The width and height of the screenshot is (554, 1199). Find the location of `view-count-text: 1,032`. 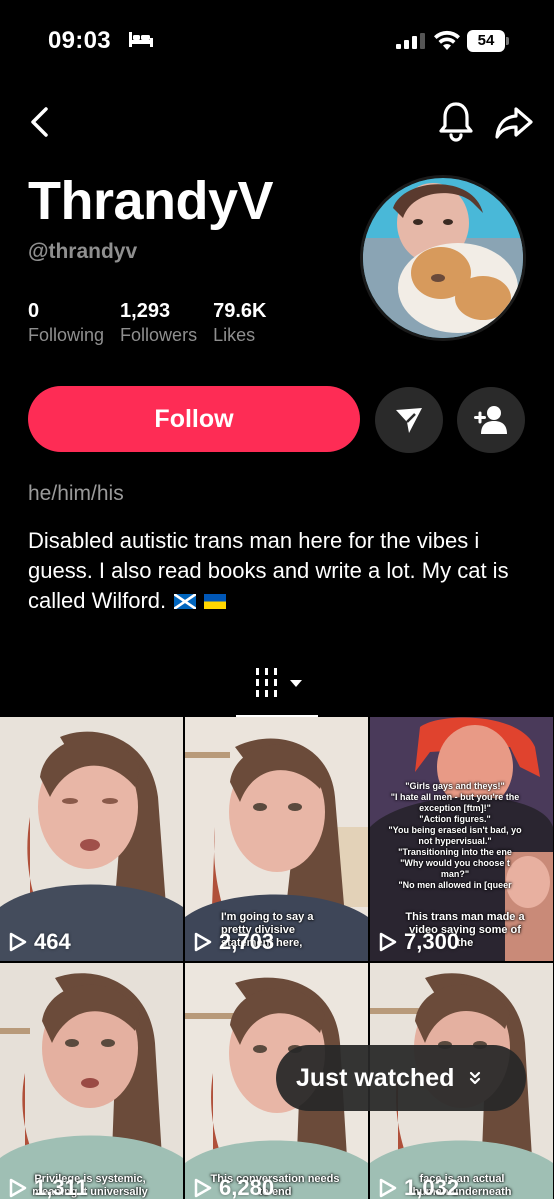

view-count-text: 1,032 is located at coordinates (432, 1187).